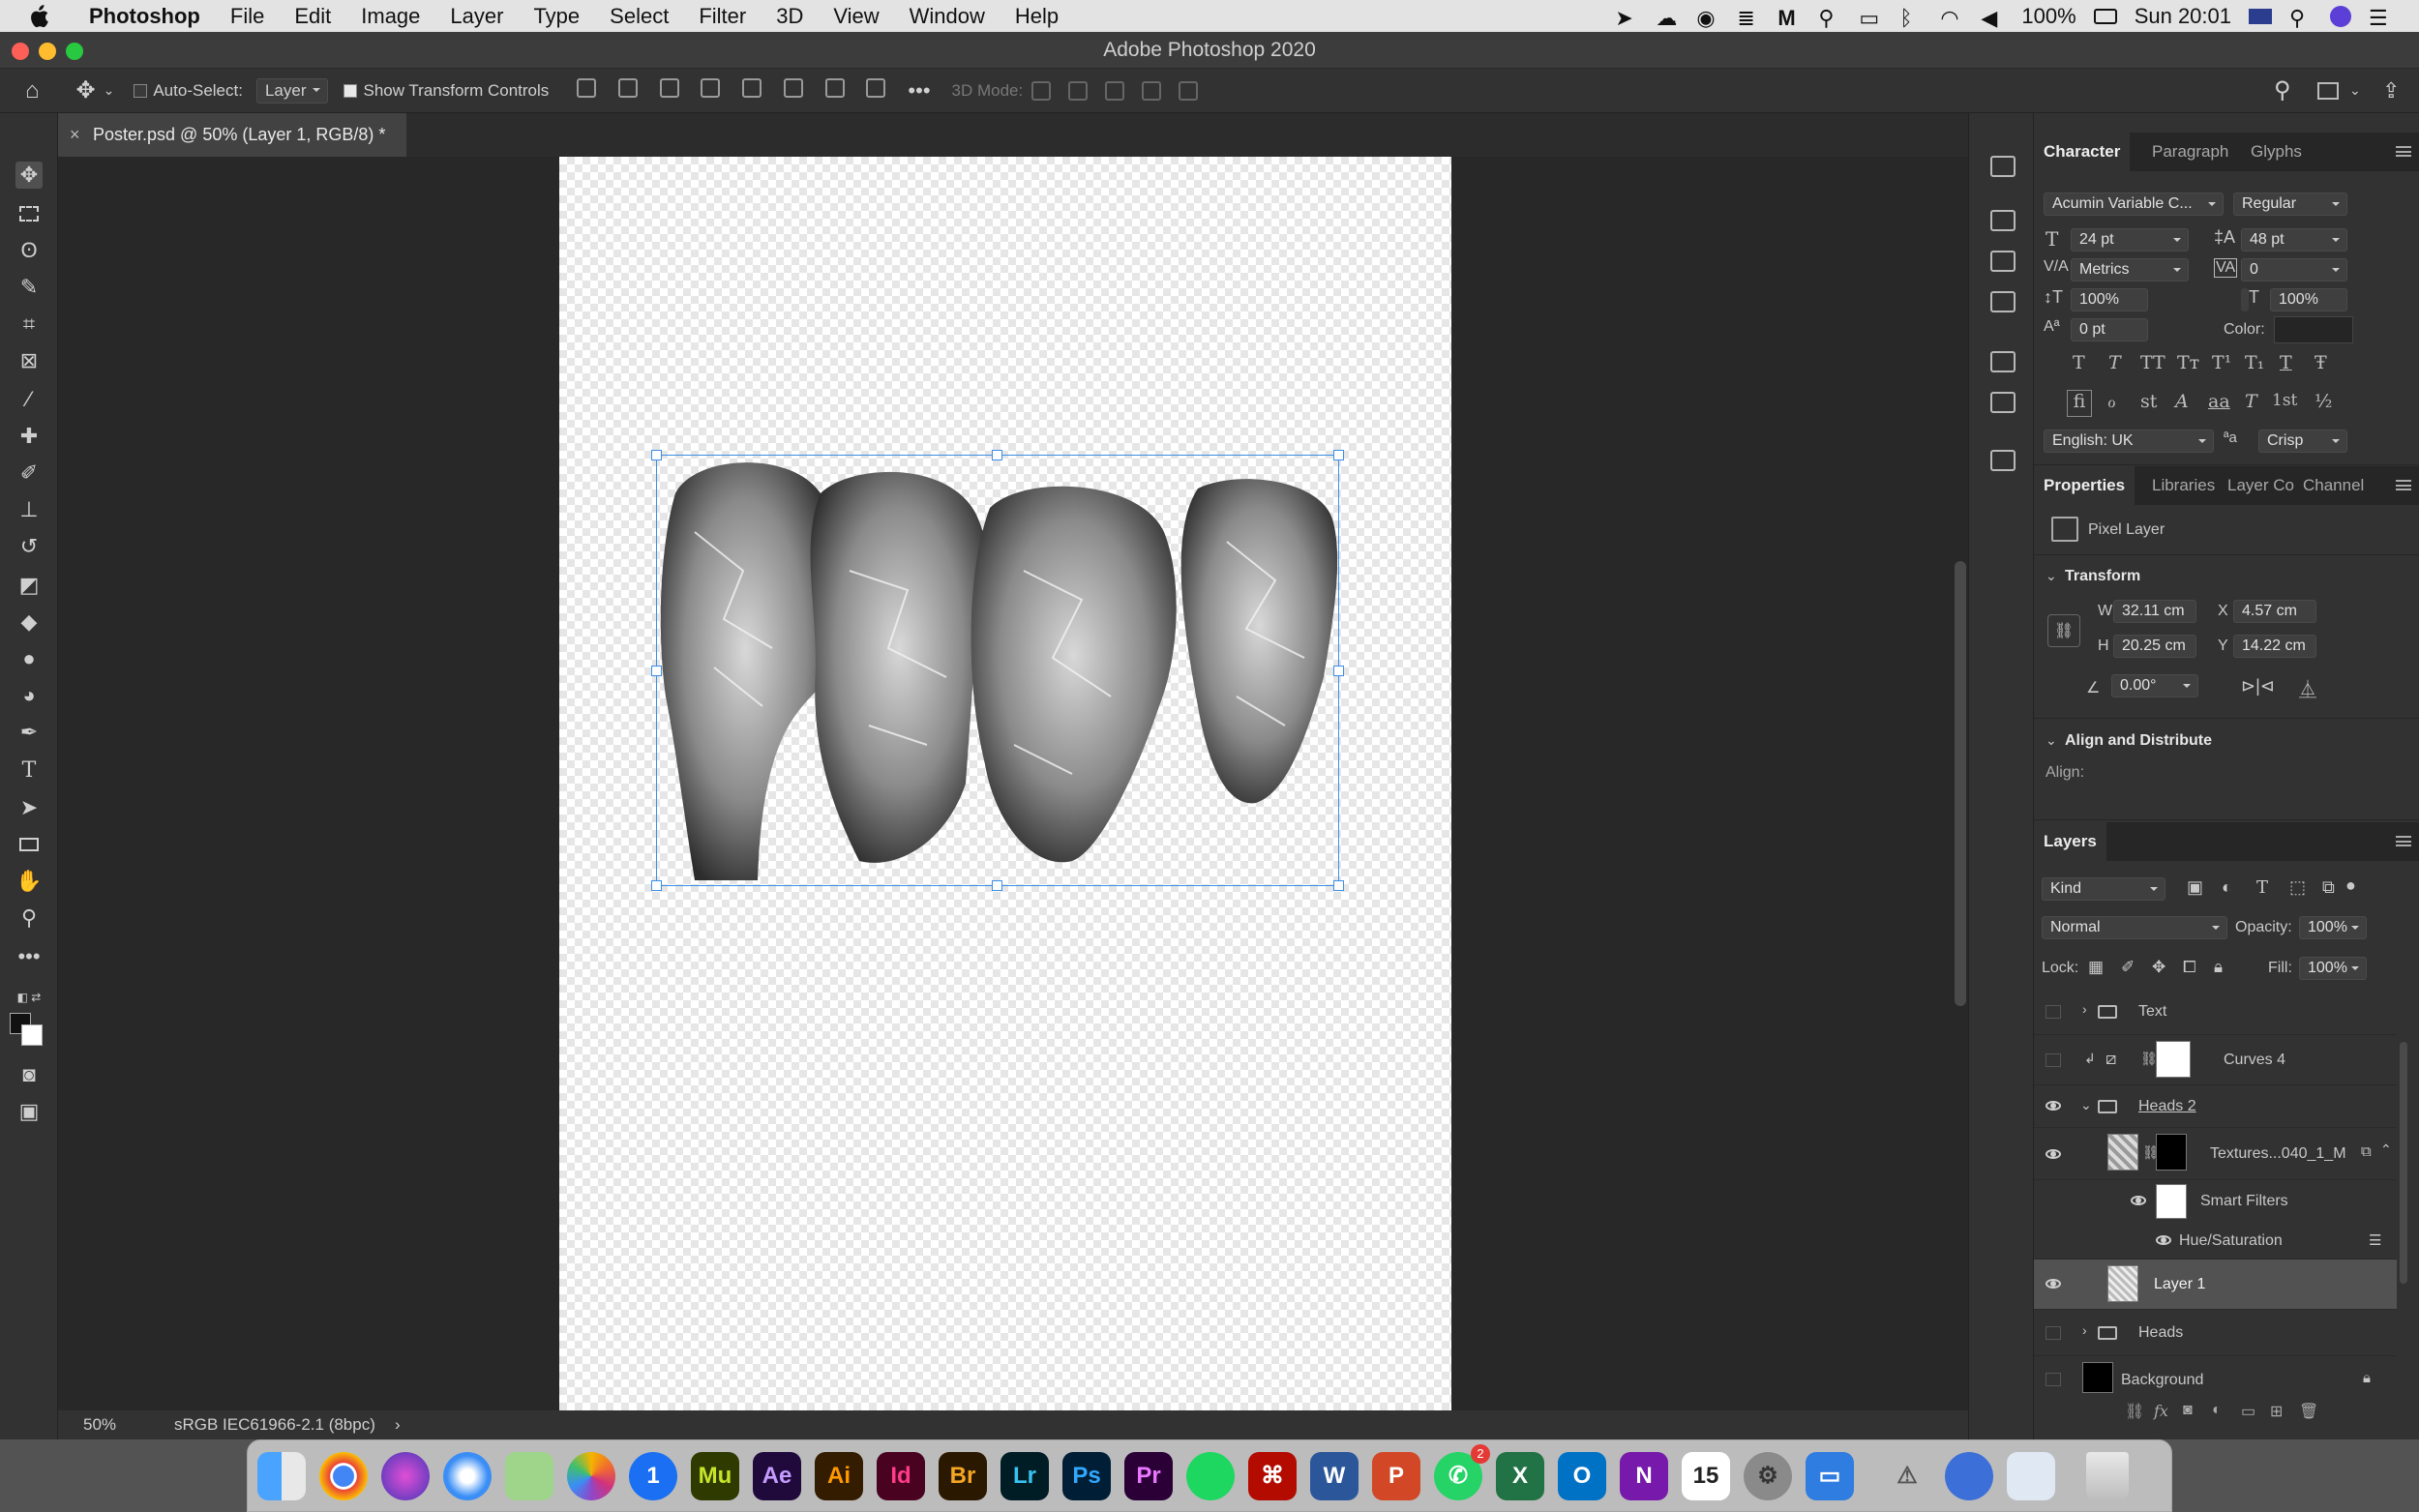 Image resolution: width=2419 pixels, height=1512 pixels. Describe the element at coordinates (2003, 166) in the screenshot. I see `histogram-panel-icon` at that location.